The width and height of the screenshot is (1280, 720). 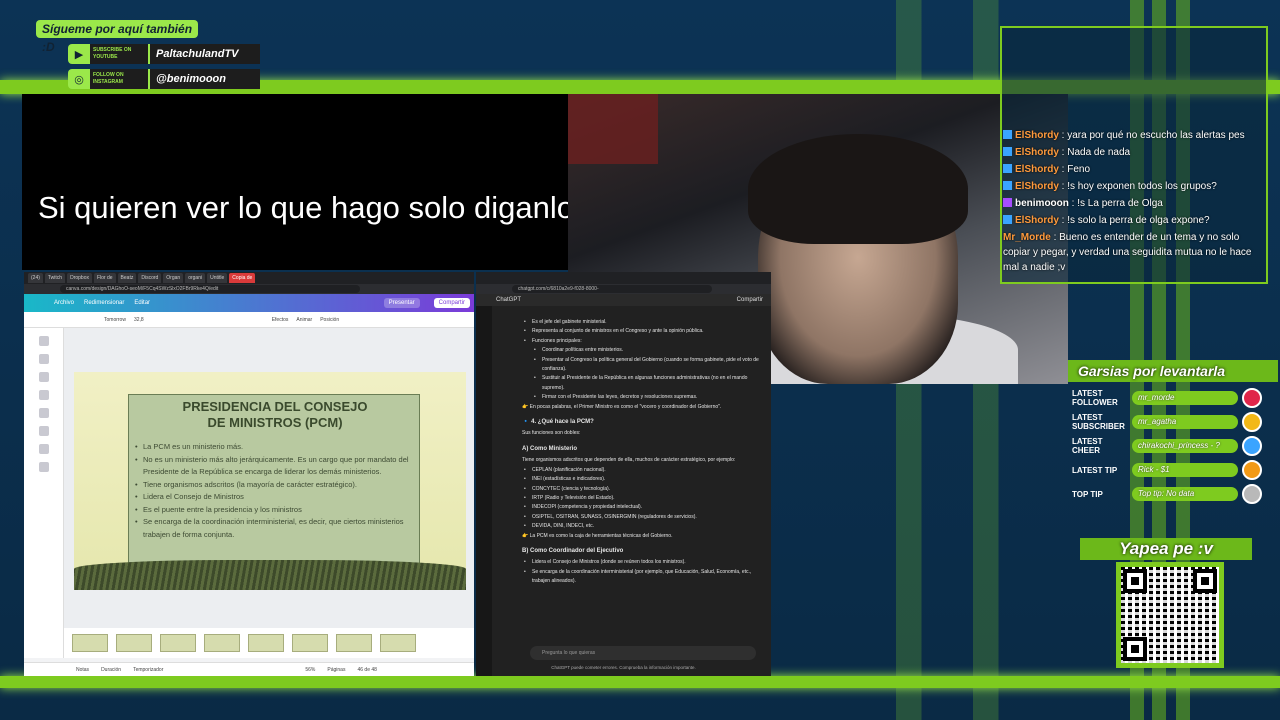 I want to click on youtube-handle: PaltachulandTV, so click(x=204, y=54).